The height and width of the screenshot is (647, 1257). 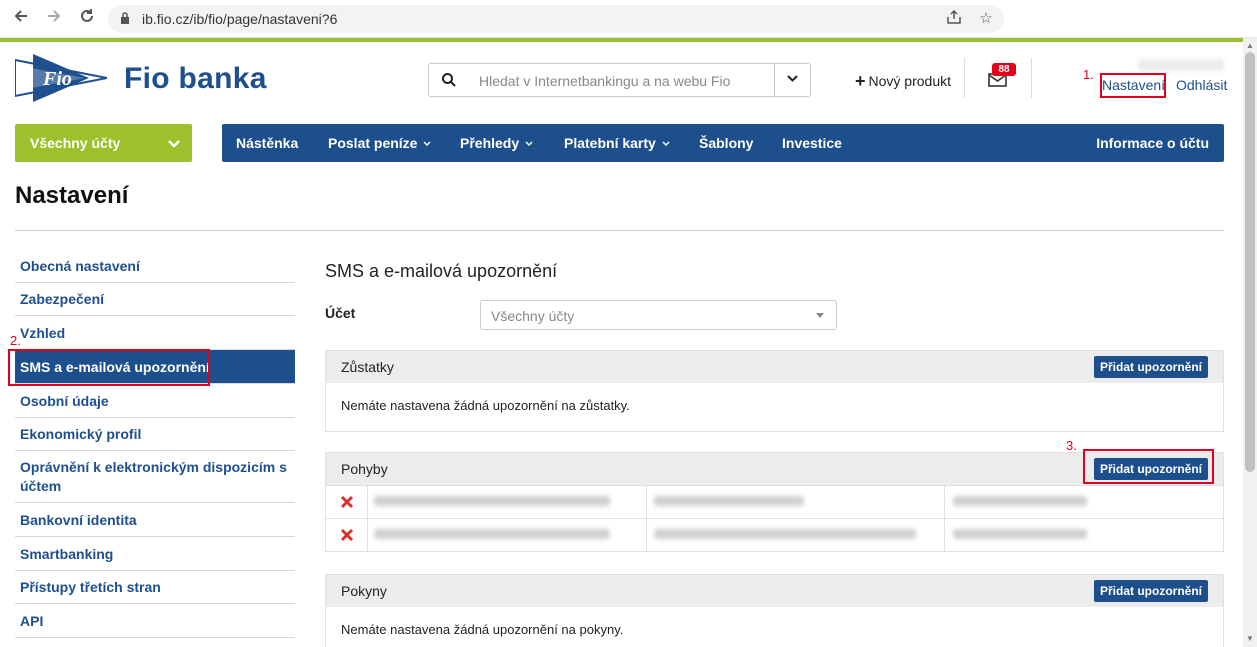 I want to click on search-input: Hledat v Internetbankingu a na webu Fio, so click(x=604, y=81).